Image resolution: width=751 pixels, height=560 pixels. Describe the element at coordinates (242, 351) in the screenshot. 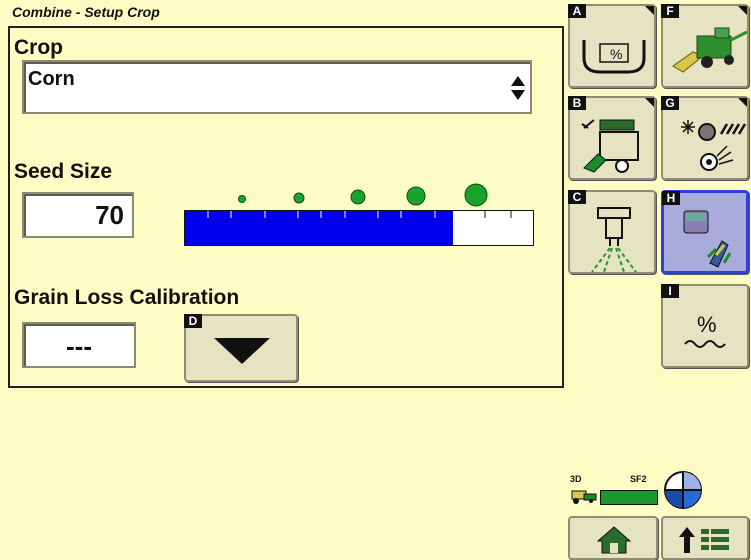

I see `dropdown-triangle-icon` at that location.